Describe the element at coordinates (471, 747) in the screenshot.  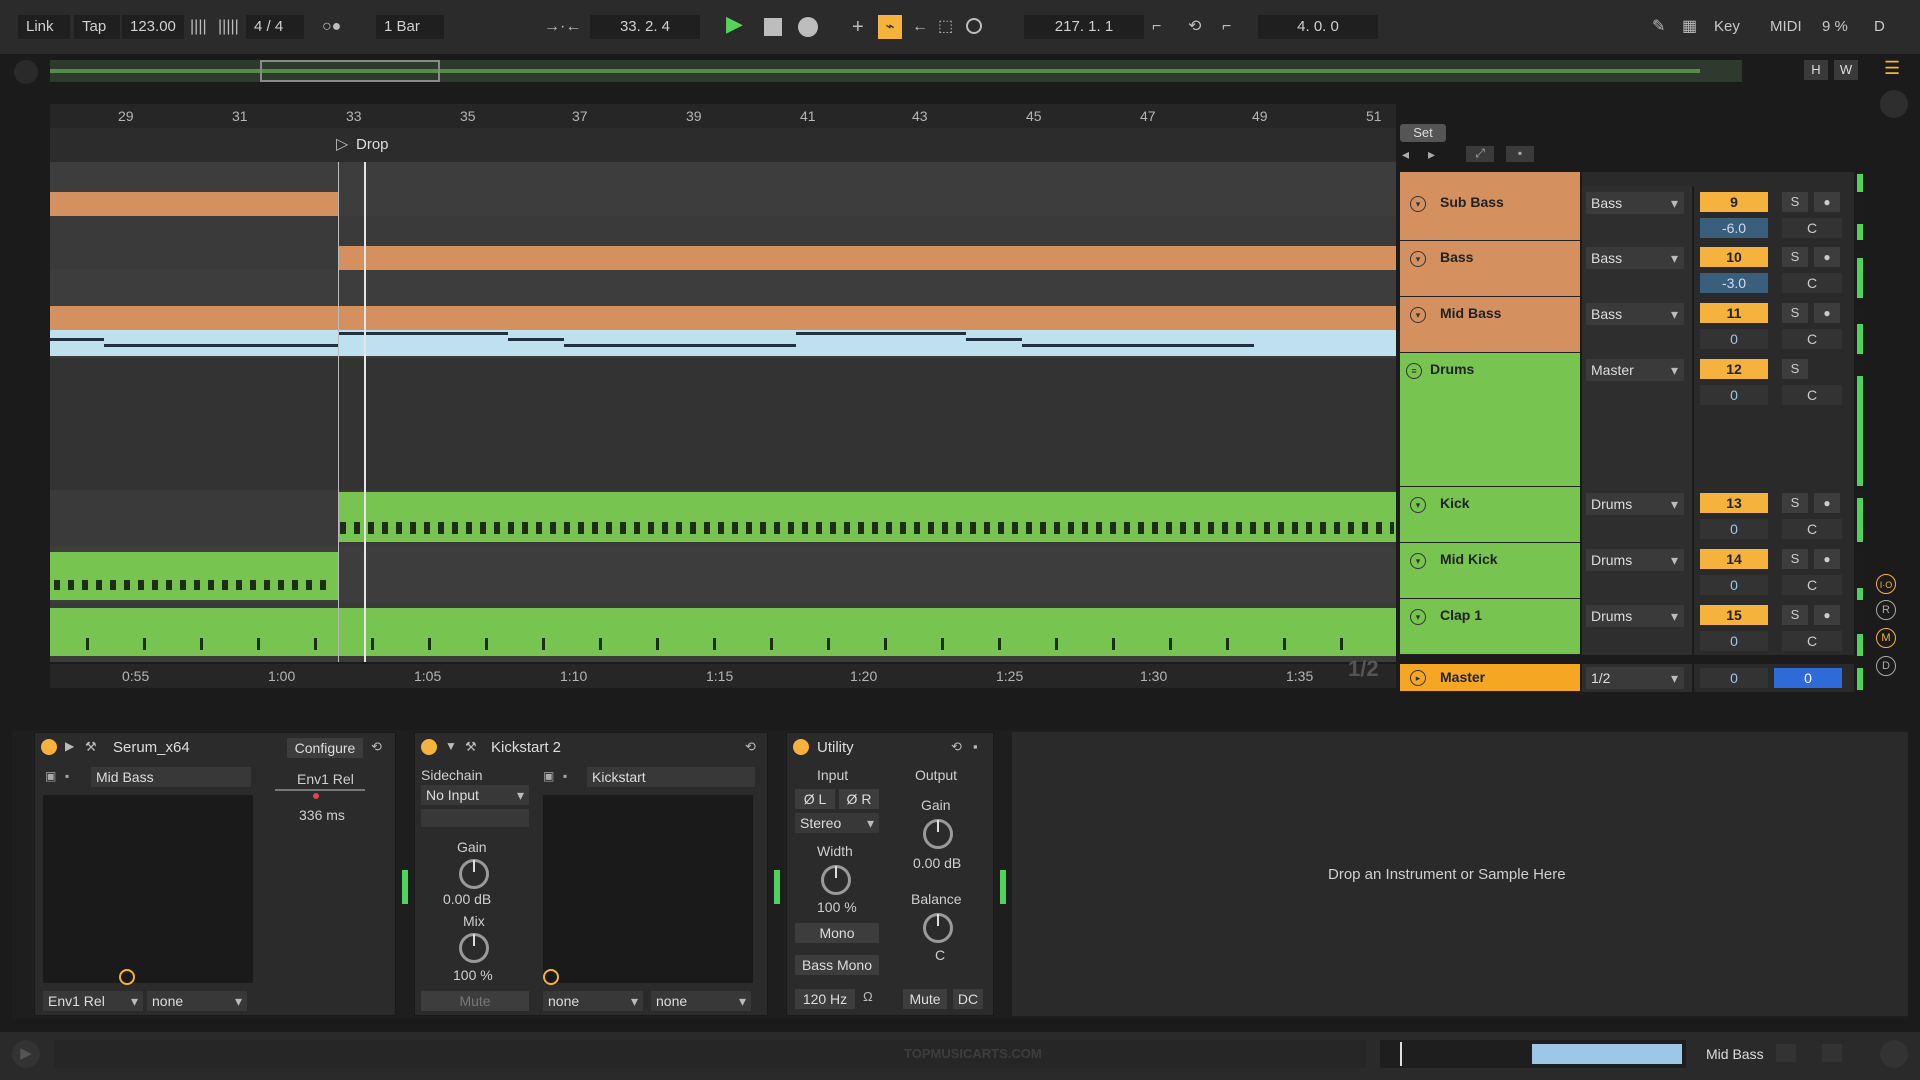
I see `device-wrench-icon: ⚒` at that location.